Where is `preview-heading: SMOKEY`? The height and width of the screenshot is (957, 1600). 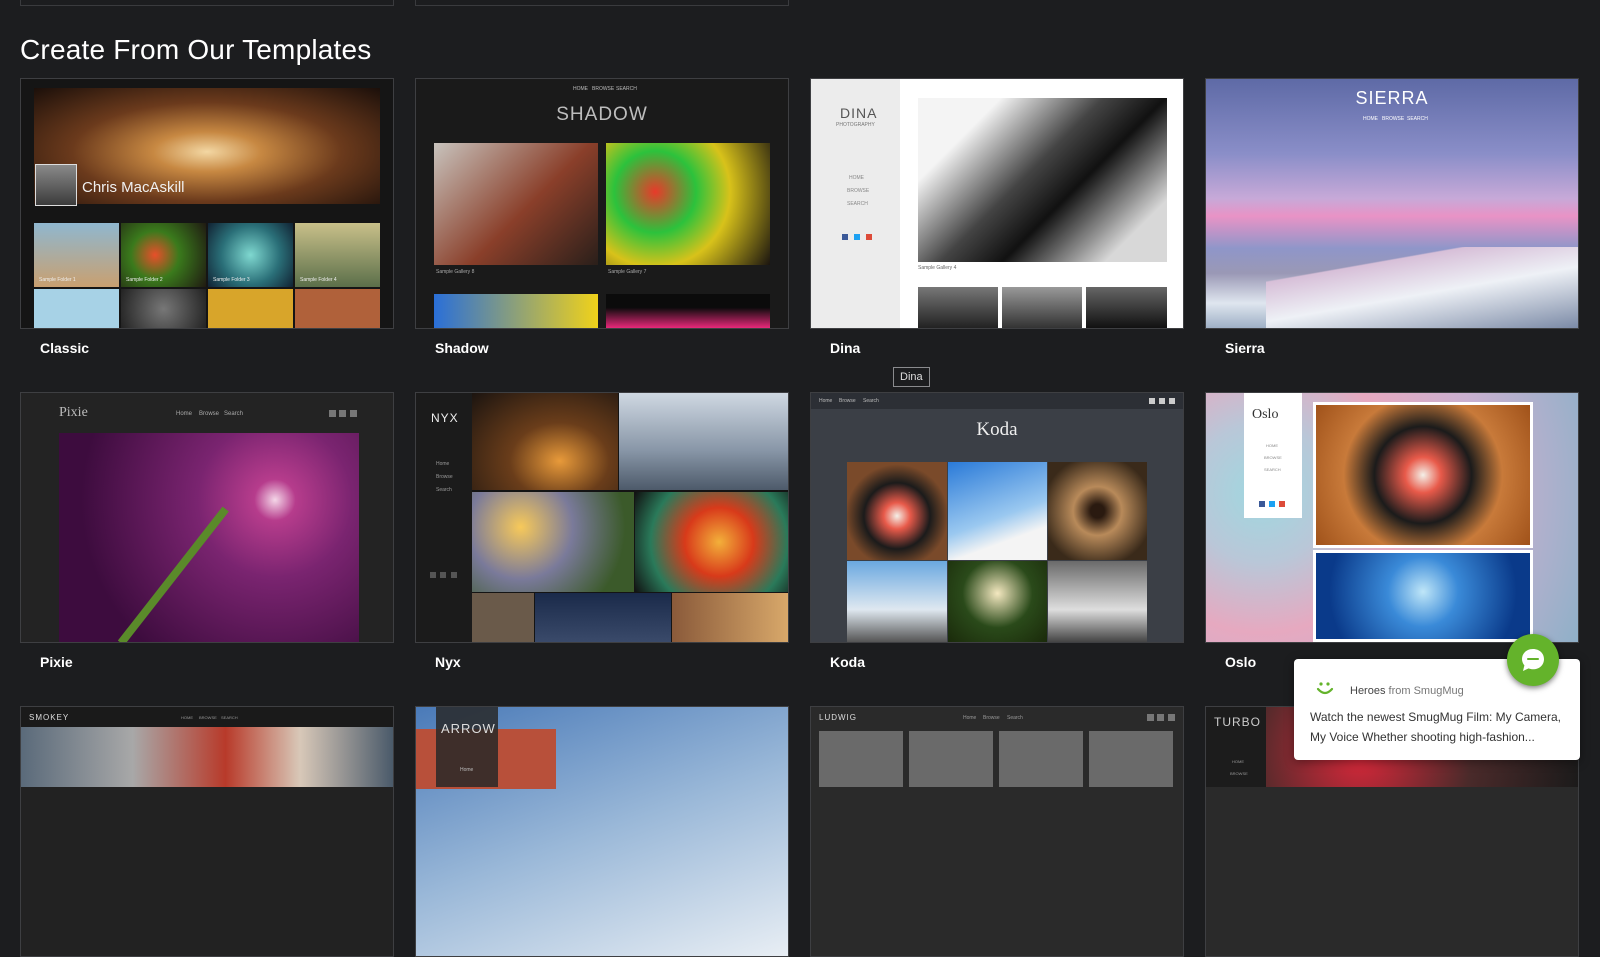
preview-heading: SMOKEY is located at coordinates (49, 717).